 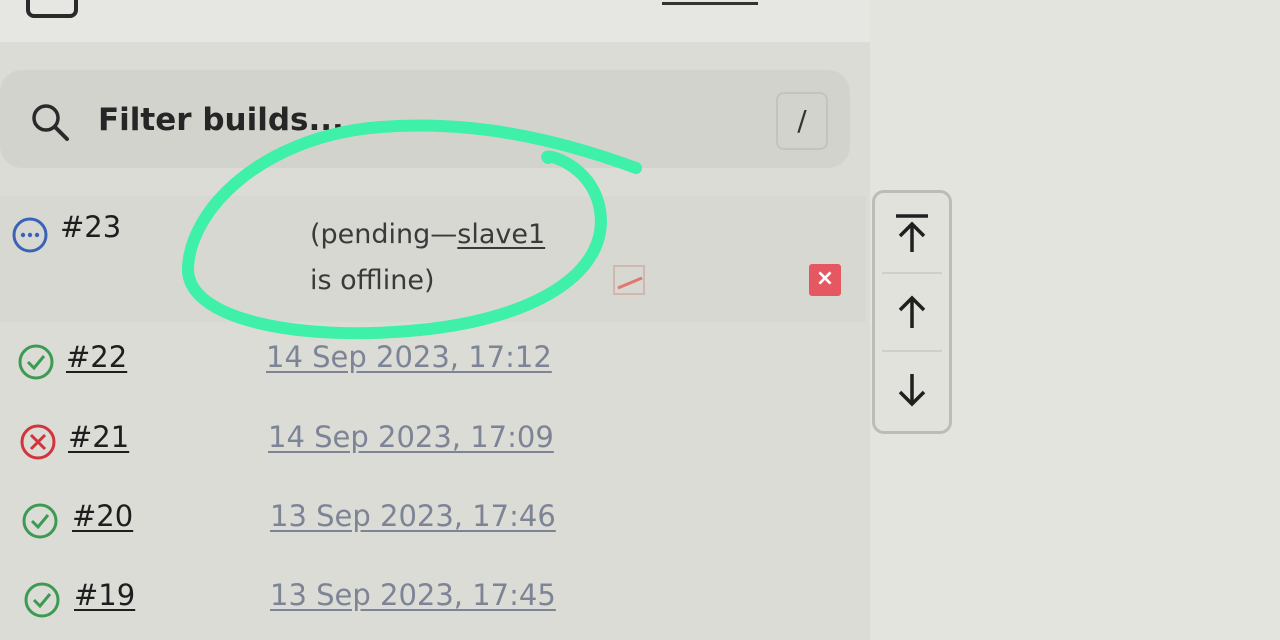 What do you see at coordinates (52, 9) in the screenshot?
I see `history-icon` at bounding box center [52, 9].